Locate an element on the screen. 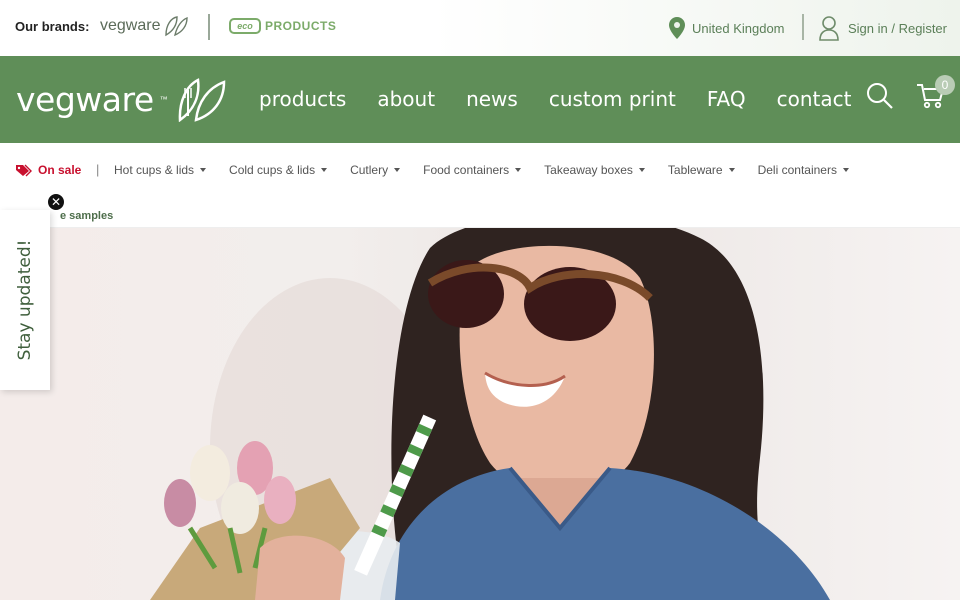 The width and height of the screenshot is (960, 600). category-label: Hot cups & lids is located at coordinates (154, 170).